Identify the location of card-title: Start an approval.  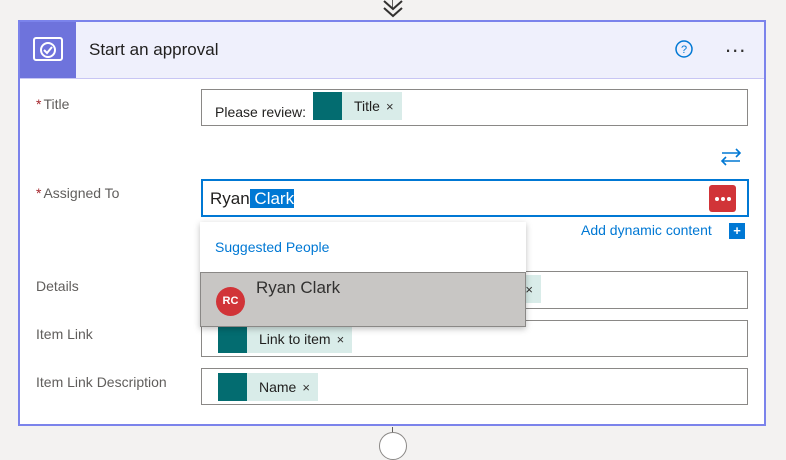
(154, 49).